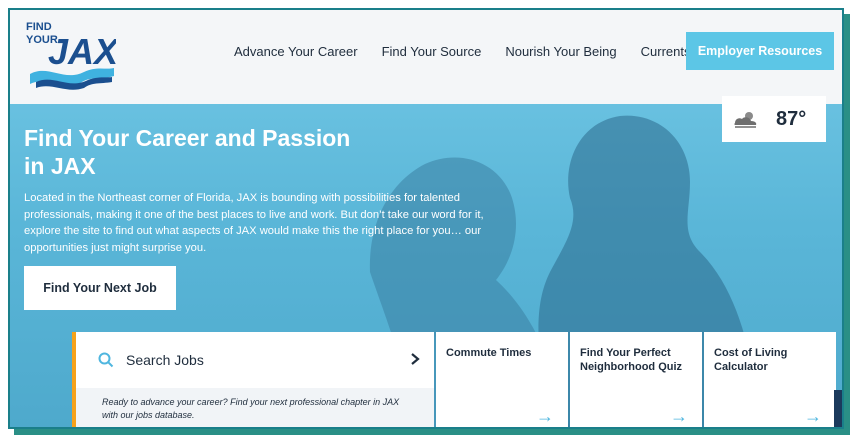  I want to click on navy-accent-strip, so click(838, 408).